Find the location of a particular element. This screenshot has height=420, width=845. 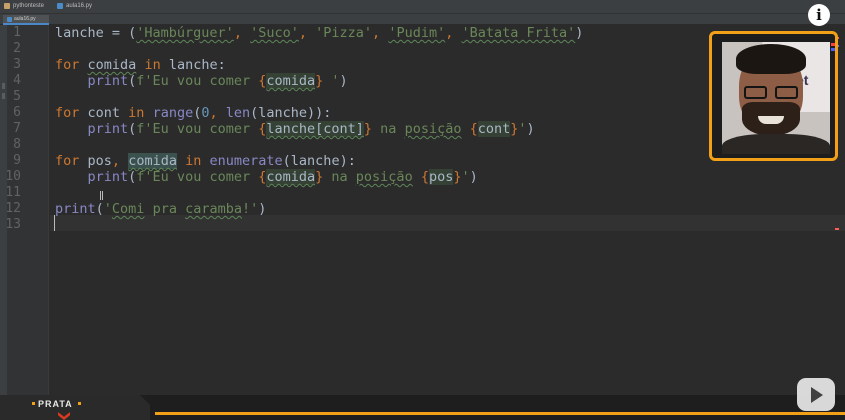

tier-badge-label: PRATA is located at coordinates (55, 404).